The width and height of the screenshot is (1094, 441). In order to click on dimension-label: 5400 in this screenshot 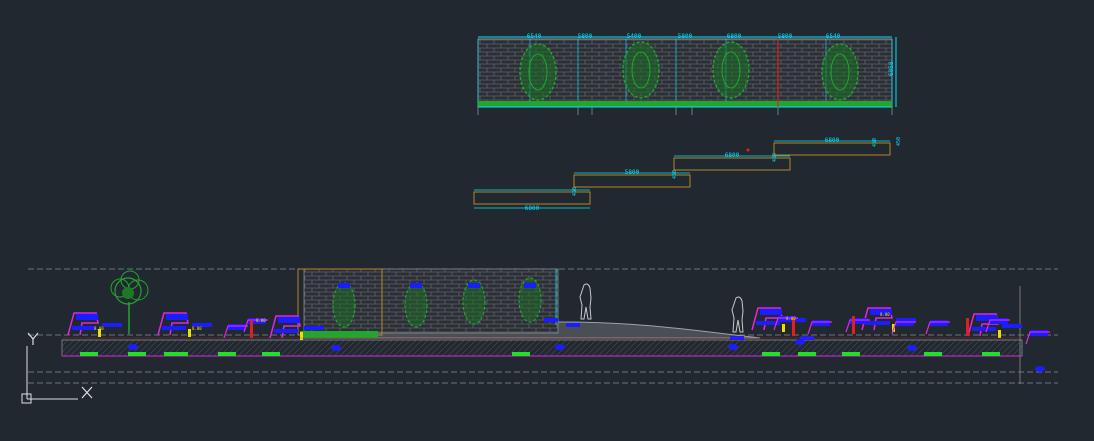, I will do `click(634, 36)`.